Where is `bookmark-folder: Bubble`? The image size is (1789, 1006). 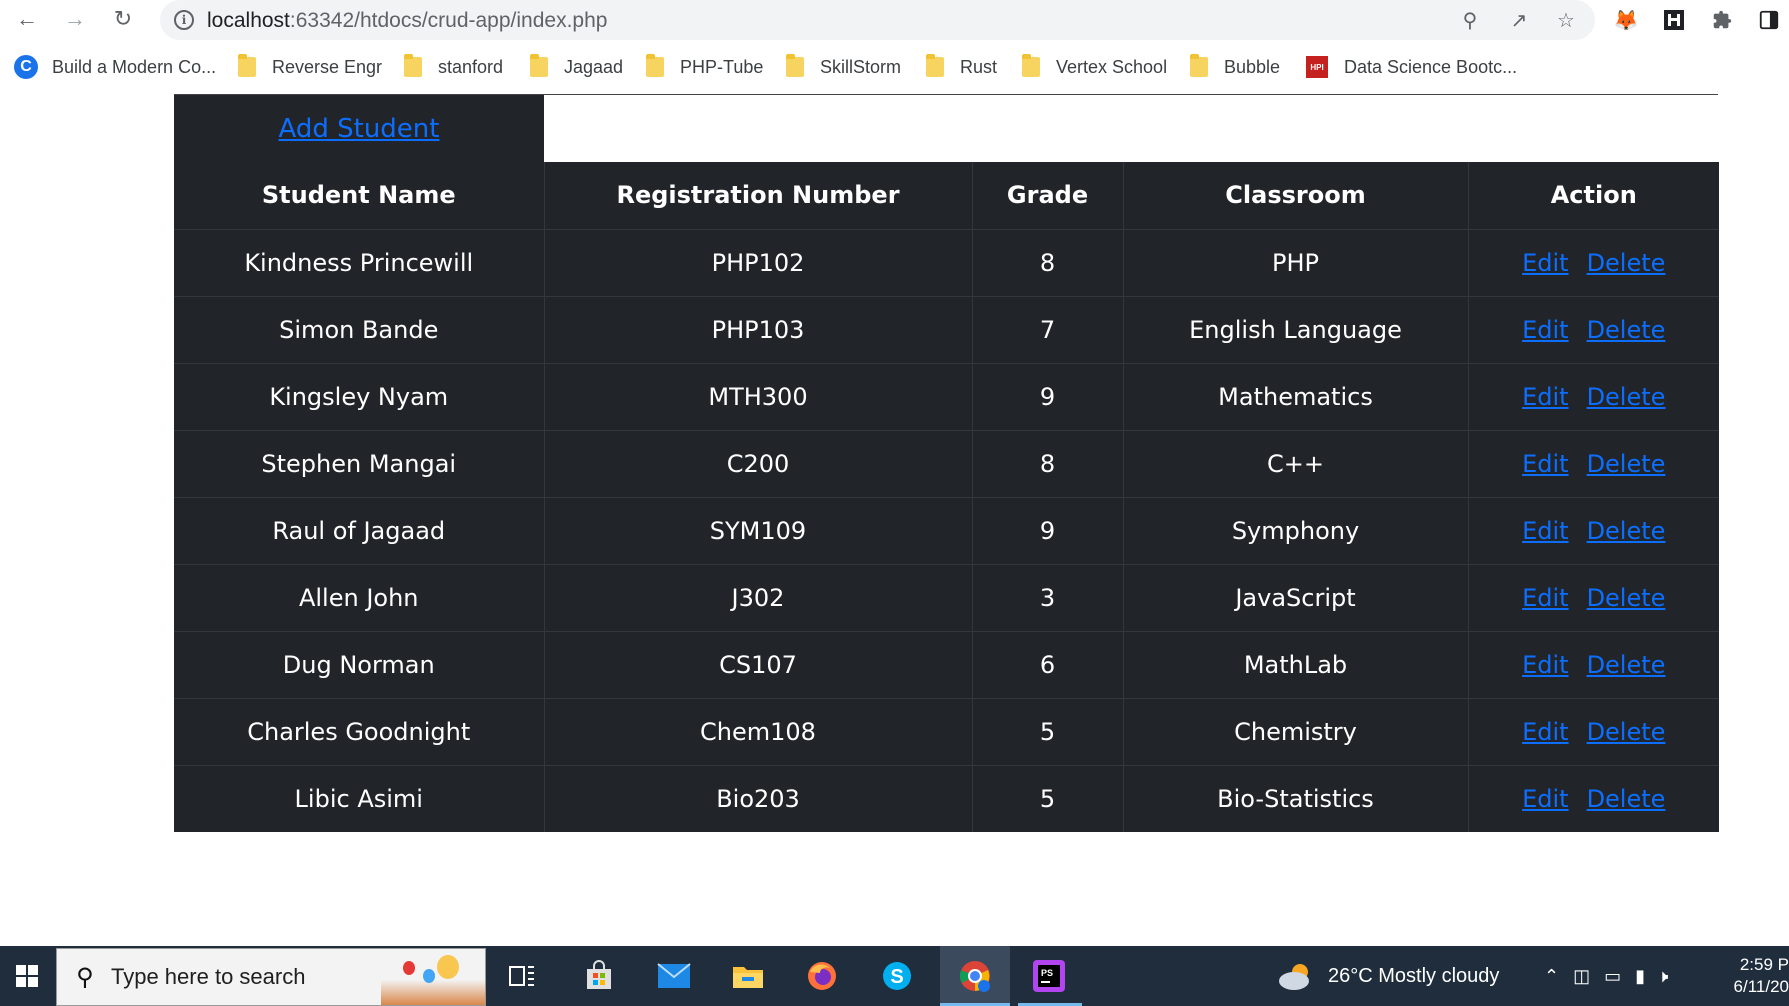
bookmark-folder: Bubble is located at coordinates (1235, 67).